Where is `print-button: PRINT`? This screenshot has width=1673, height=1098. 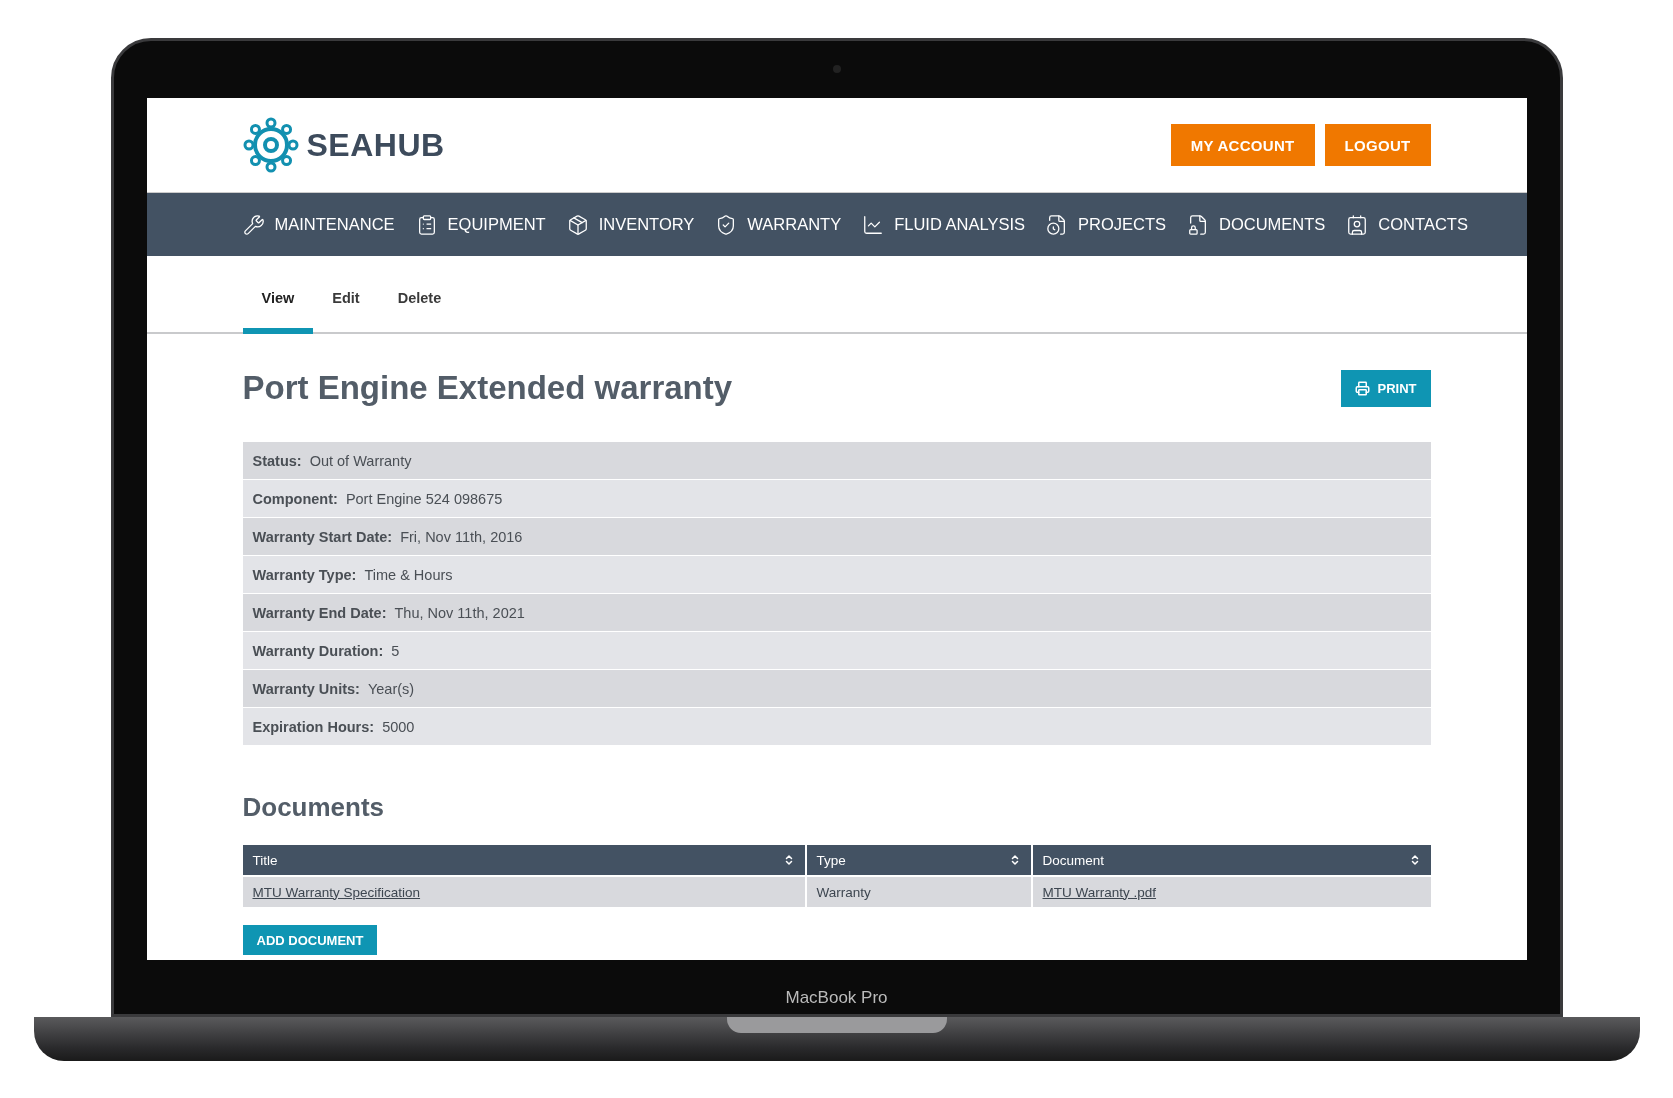 print-button: PRINT is located at coordinates (1385, 388).